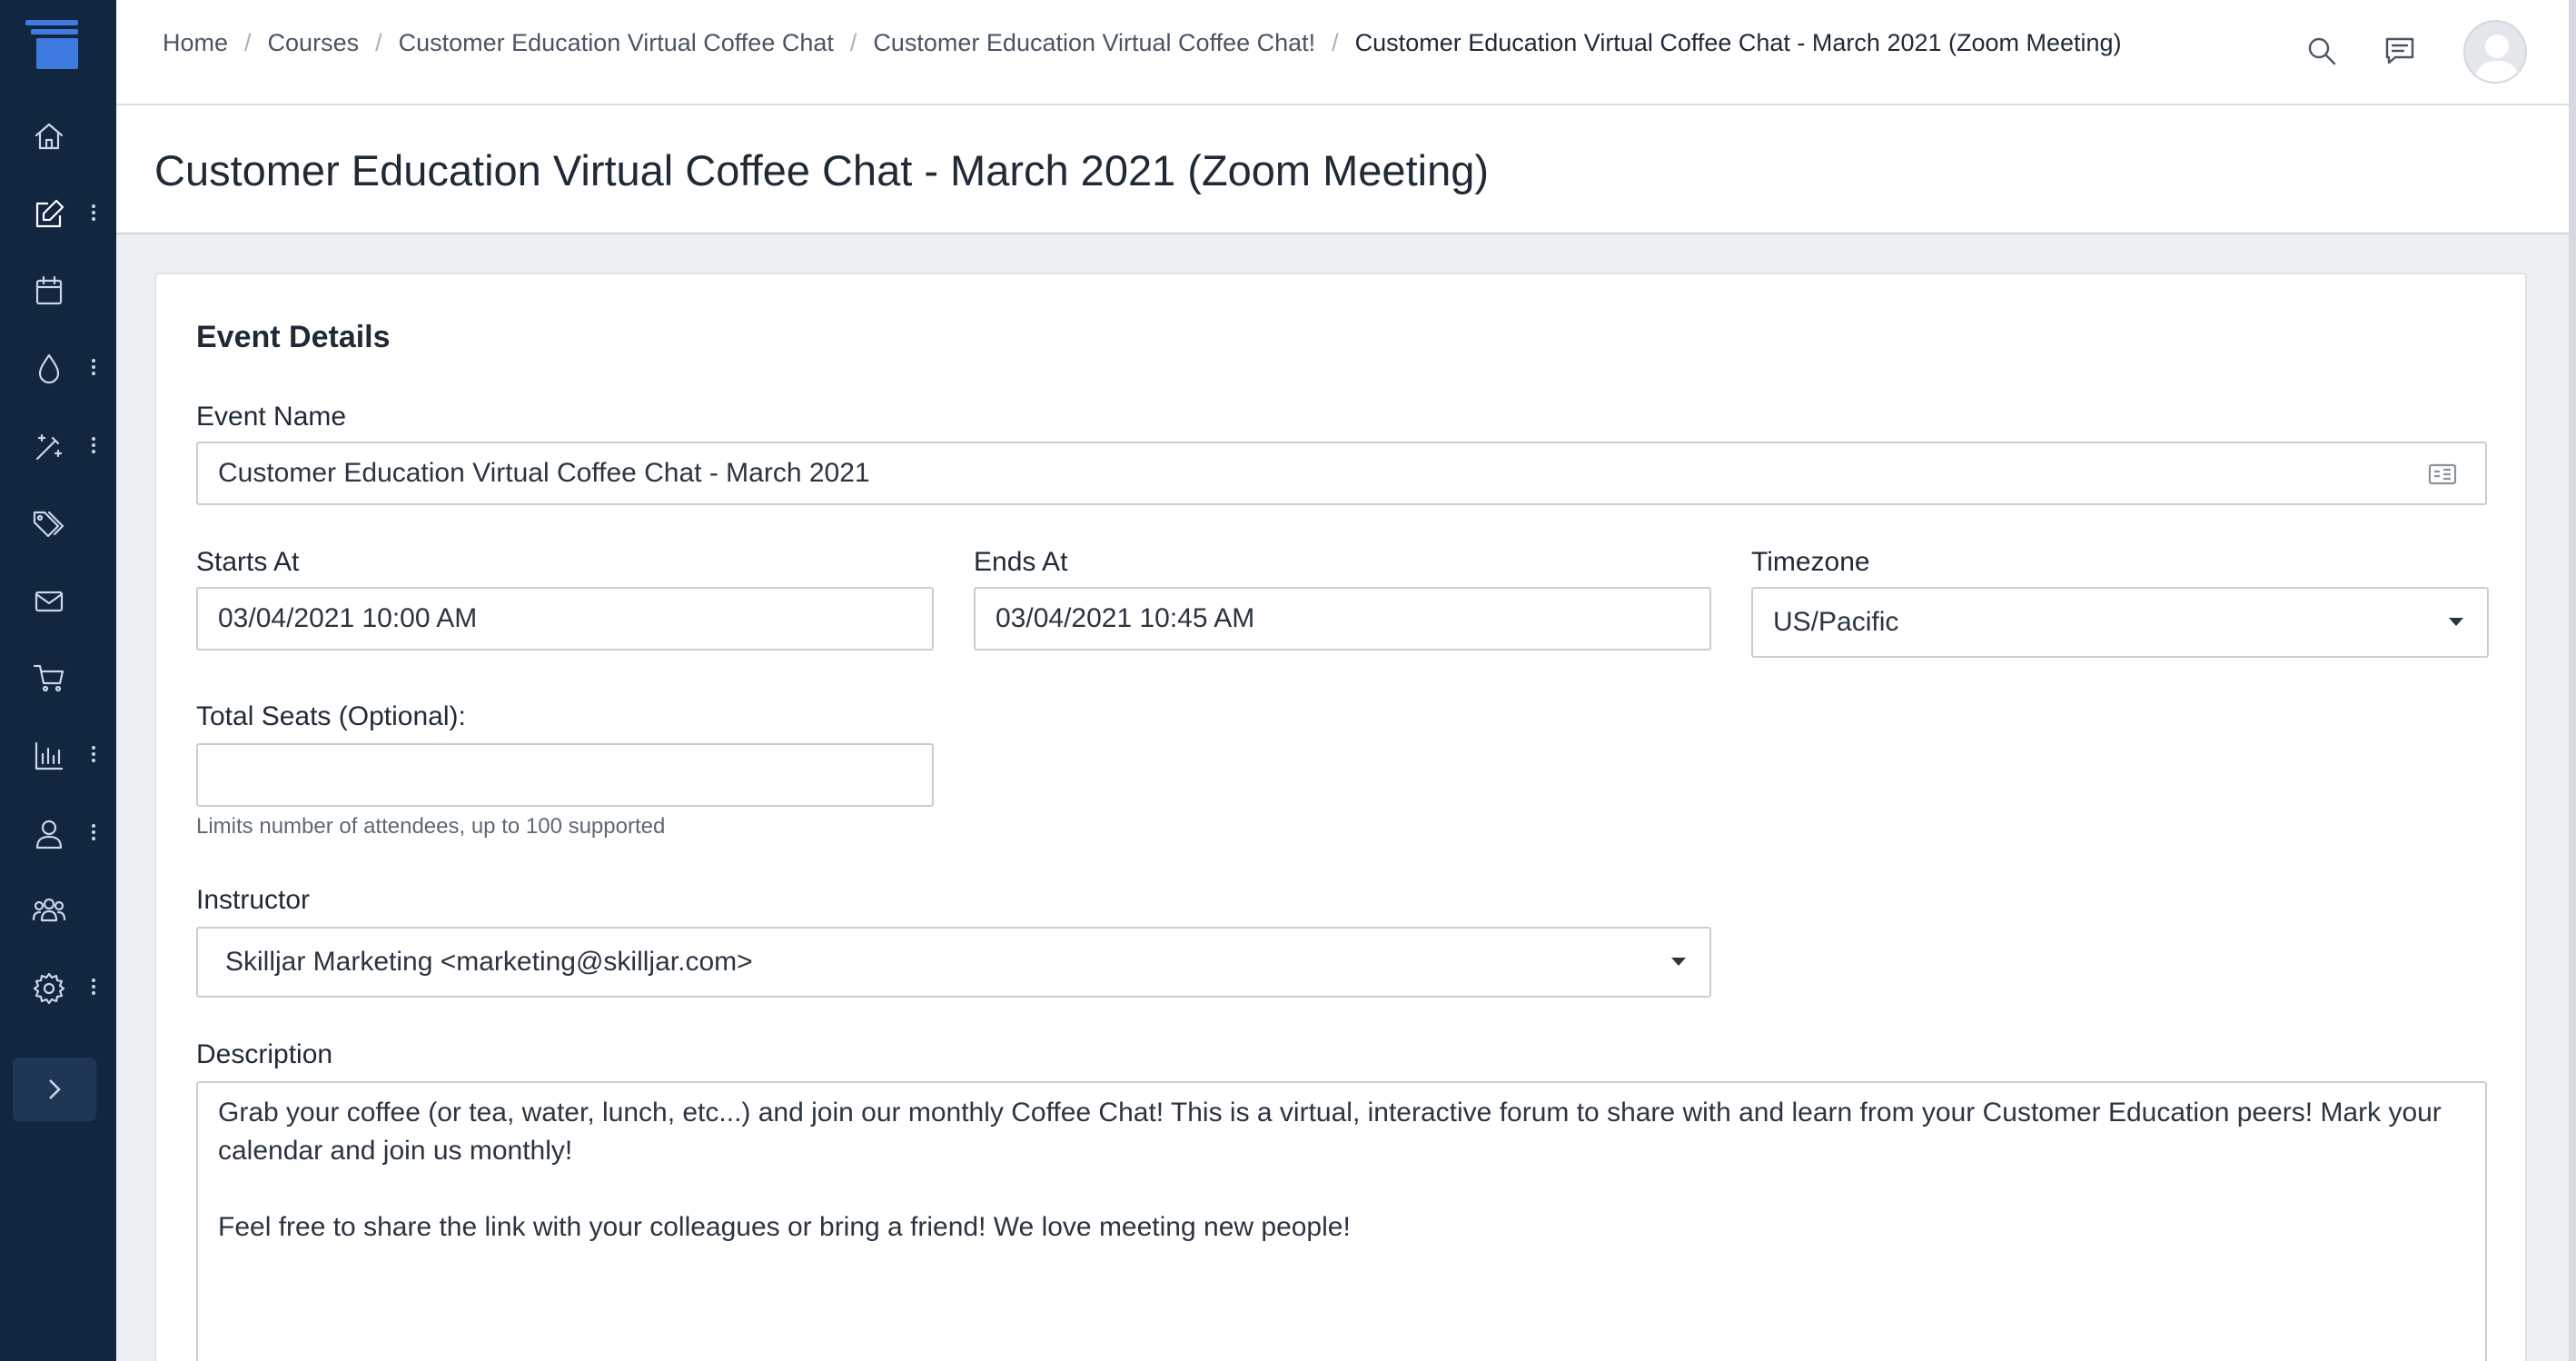  I want to click on sidebar-item-cart, so click(58, 678).